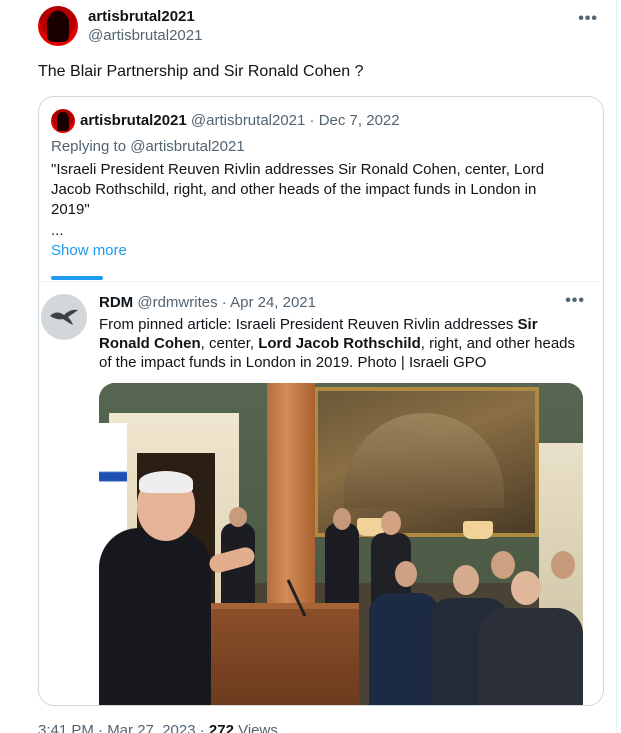 This screenshot has height=733, width=621. What do you see at coordinates (89, 250) in the screenshot?
I see `show-more-link: Show more` at bounding box center [89, 250].